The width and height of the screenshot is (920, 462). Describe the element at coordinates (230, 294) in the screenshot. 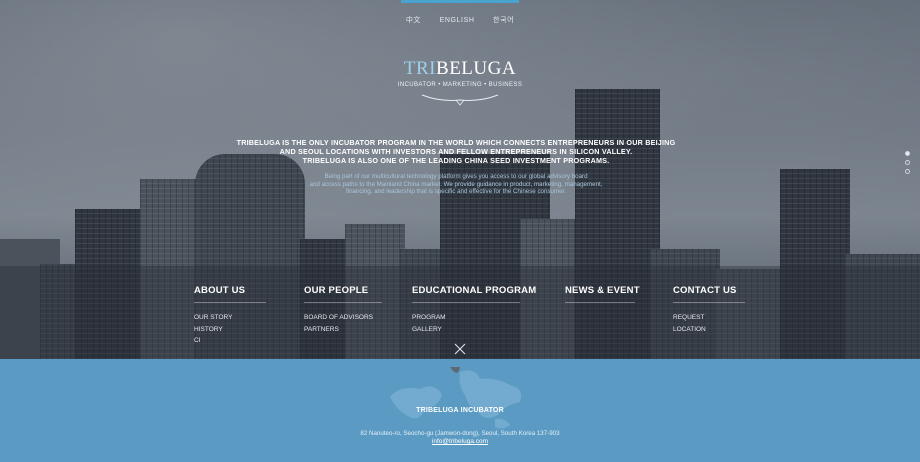

I see `nav-heading-about: ABOUT US` at that location.